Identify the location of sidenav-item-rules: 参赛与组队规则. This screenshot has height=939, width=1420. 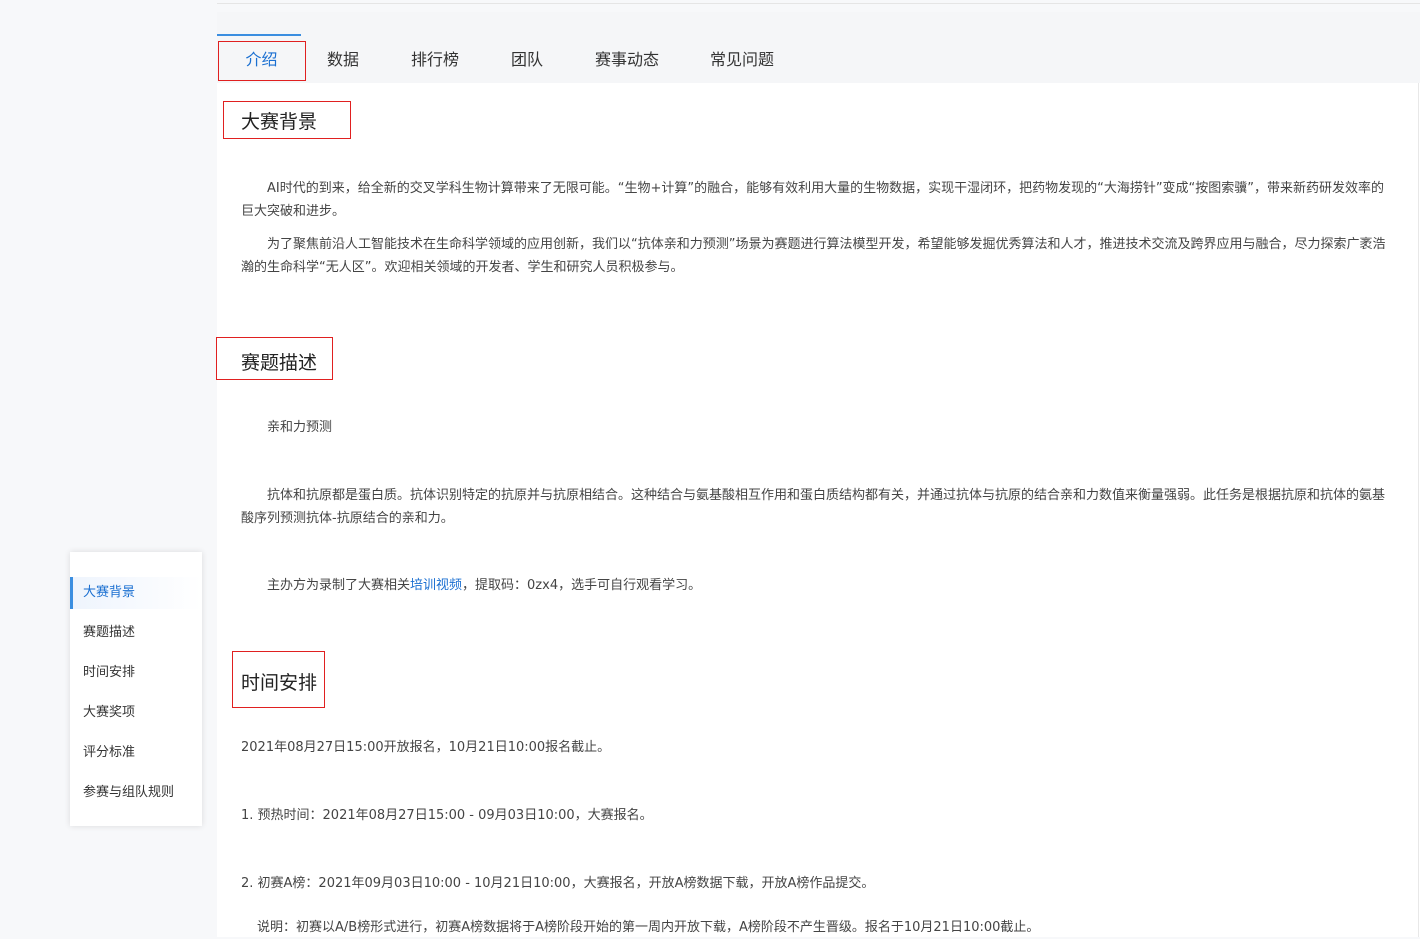
(136, 793).